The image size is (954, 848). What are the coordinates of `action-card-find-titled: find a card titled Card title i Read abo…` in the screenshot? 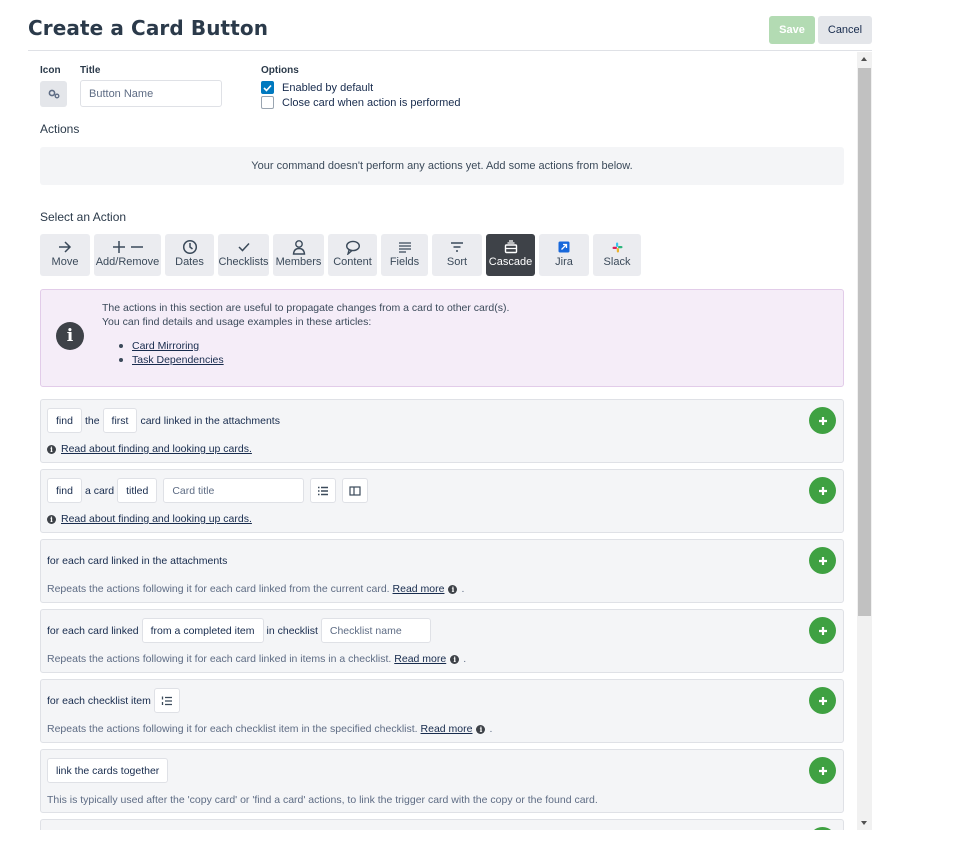 It's located at (442, 501).